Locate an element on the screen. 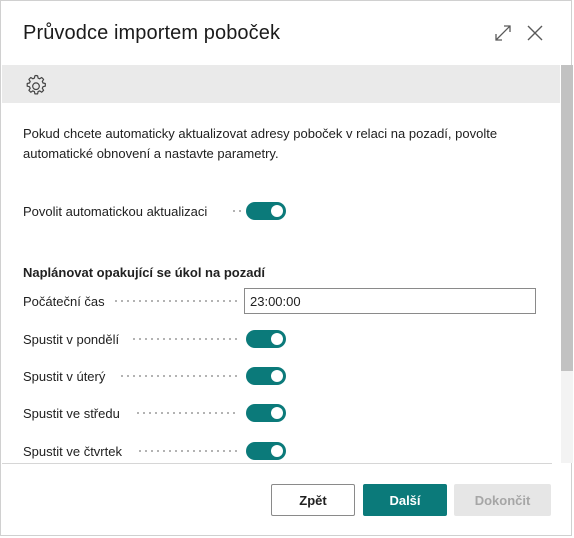  scrollbar-thumb is located at coordinates (567, 218).